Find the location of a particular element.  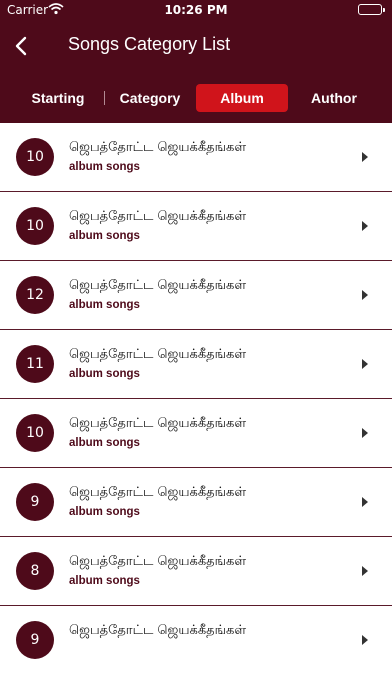

status-bar: Carrier 10:26 PM is located at coordinates (196, 10).